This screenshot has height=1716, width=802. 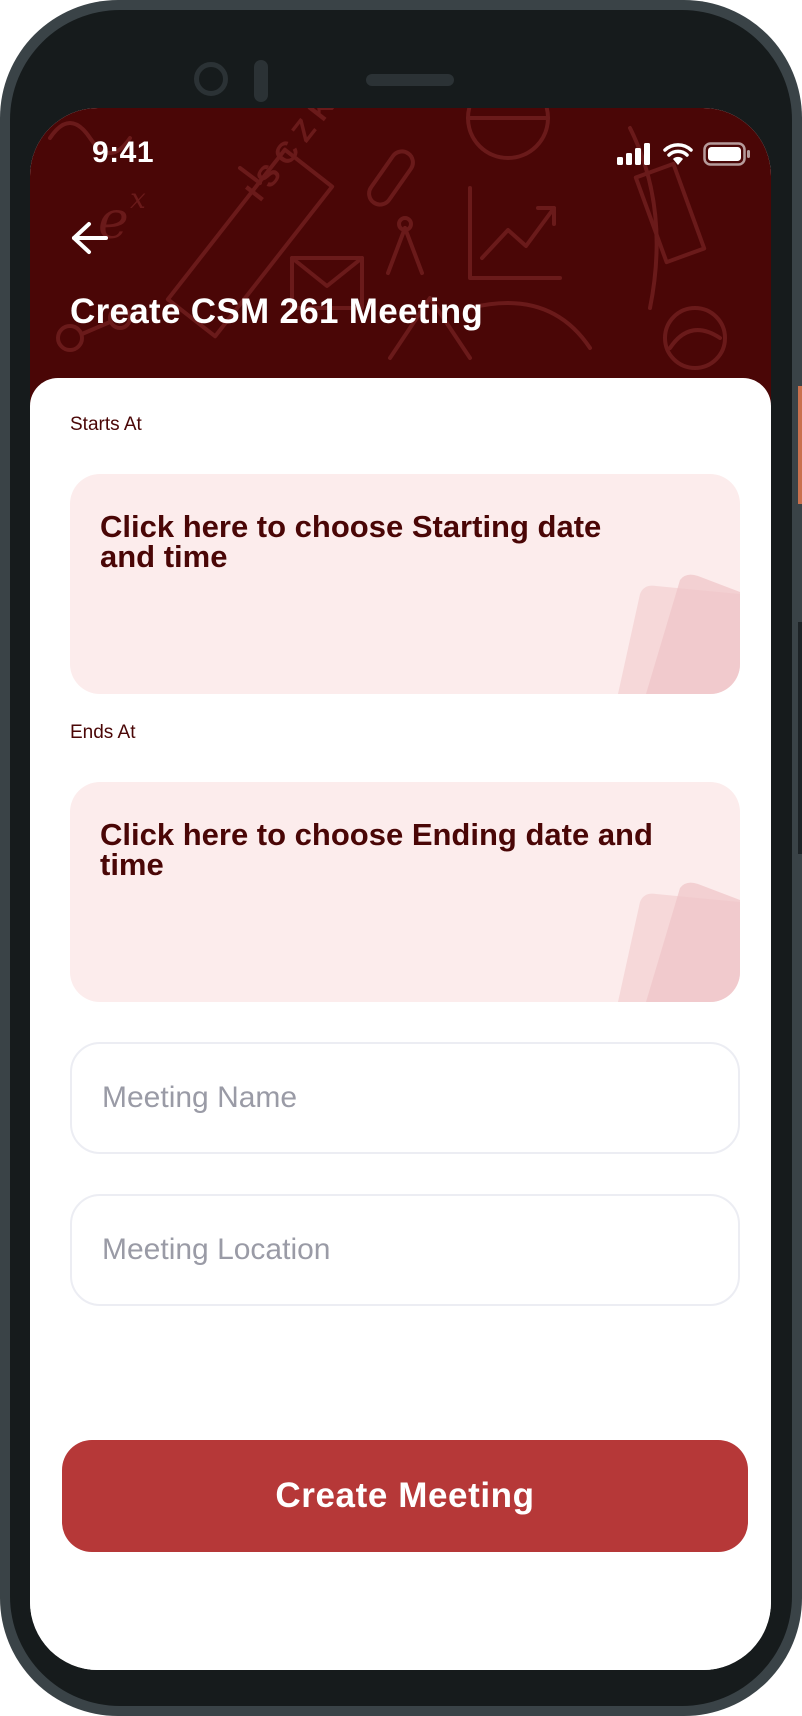 What do you see at coordinates (410, 80) in the screenshot?
I see `earpiece-speaker` at bounding box center [410, 80].